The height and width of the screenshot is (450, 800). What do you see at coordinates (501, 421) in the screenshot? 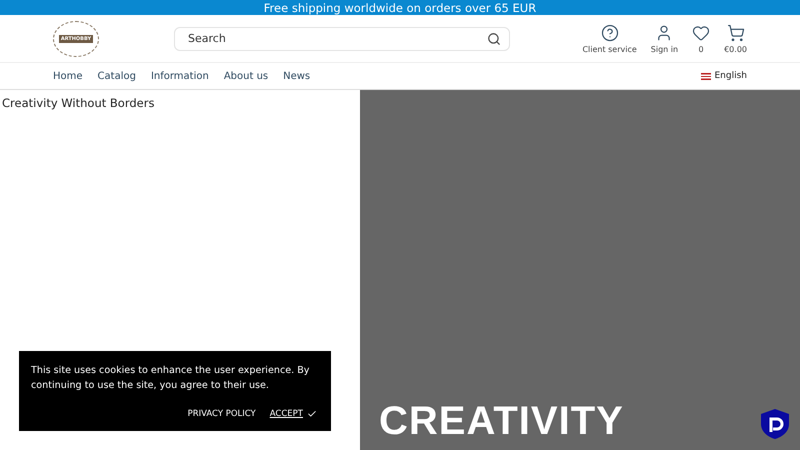
I see `hero-heading: CREATIVITY` at bounding box center [501, 421].